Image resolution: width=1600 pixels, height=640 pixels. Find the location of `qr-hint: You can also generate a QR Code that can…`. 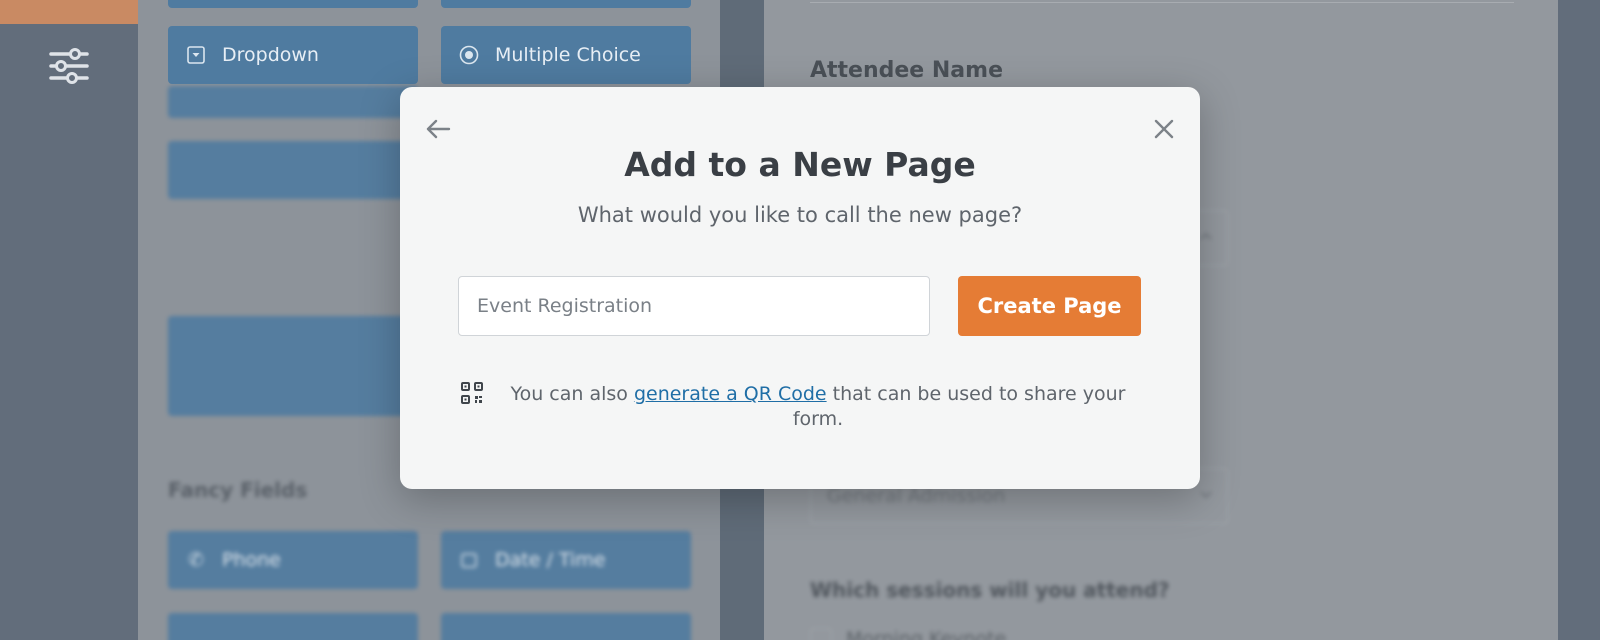

qr-hint: You can also generate a QR Code that can… is located at coordinates (818, 407).